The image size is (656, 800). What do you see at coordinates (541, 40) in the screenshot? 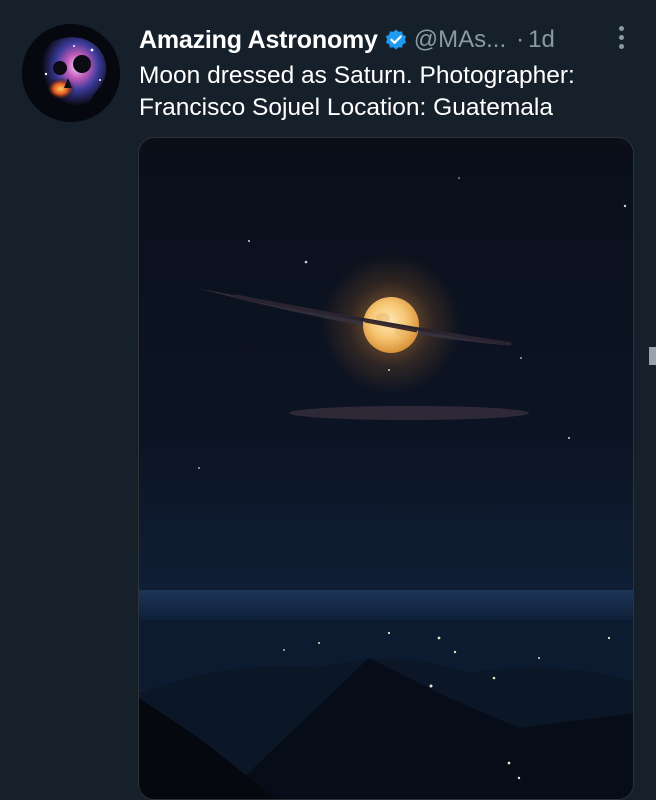
I see `timestamp: 1d` at bounding box center [541, 40].